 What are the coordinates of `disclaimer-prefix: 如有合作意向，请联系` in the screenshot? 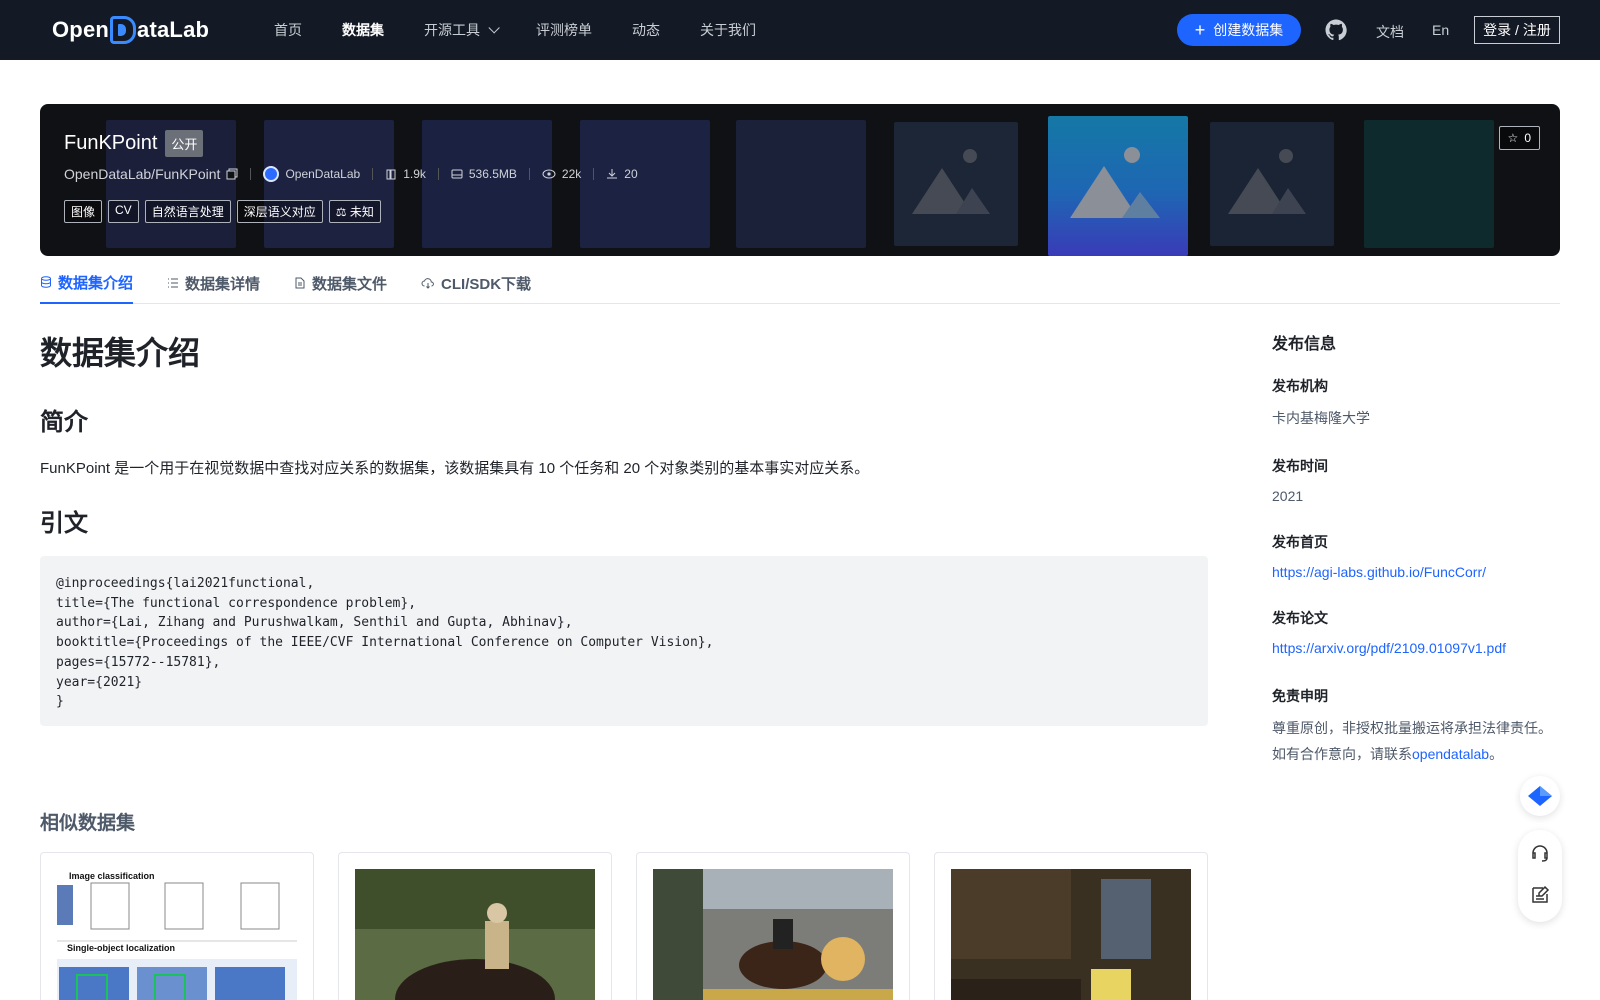 It's located at (1342, 754).